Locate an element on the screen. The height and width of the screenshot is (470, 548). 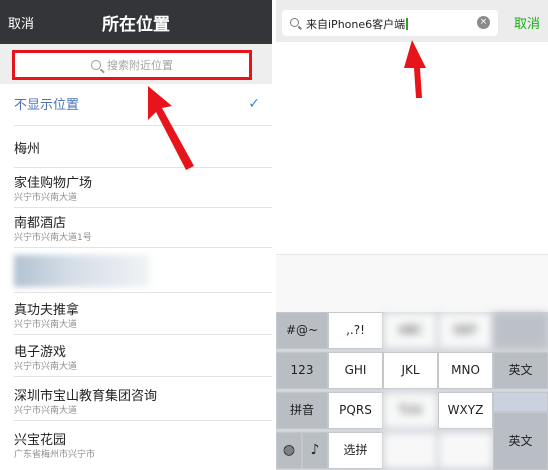
key-english: 英文 is located at coordinates (520, 370).